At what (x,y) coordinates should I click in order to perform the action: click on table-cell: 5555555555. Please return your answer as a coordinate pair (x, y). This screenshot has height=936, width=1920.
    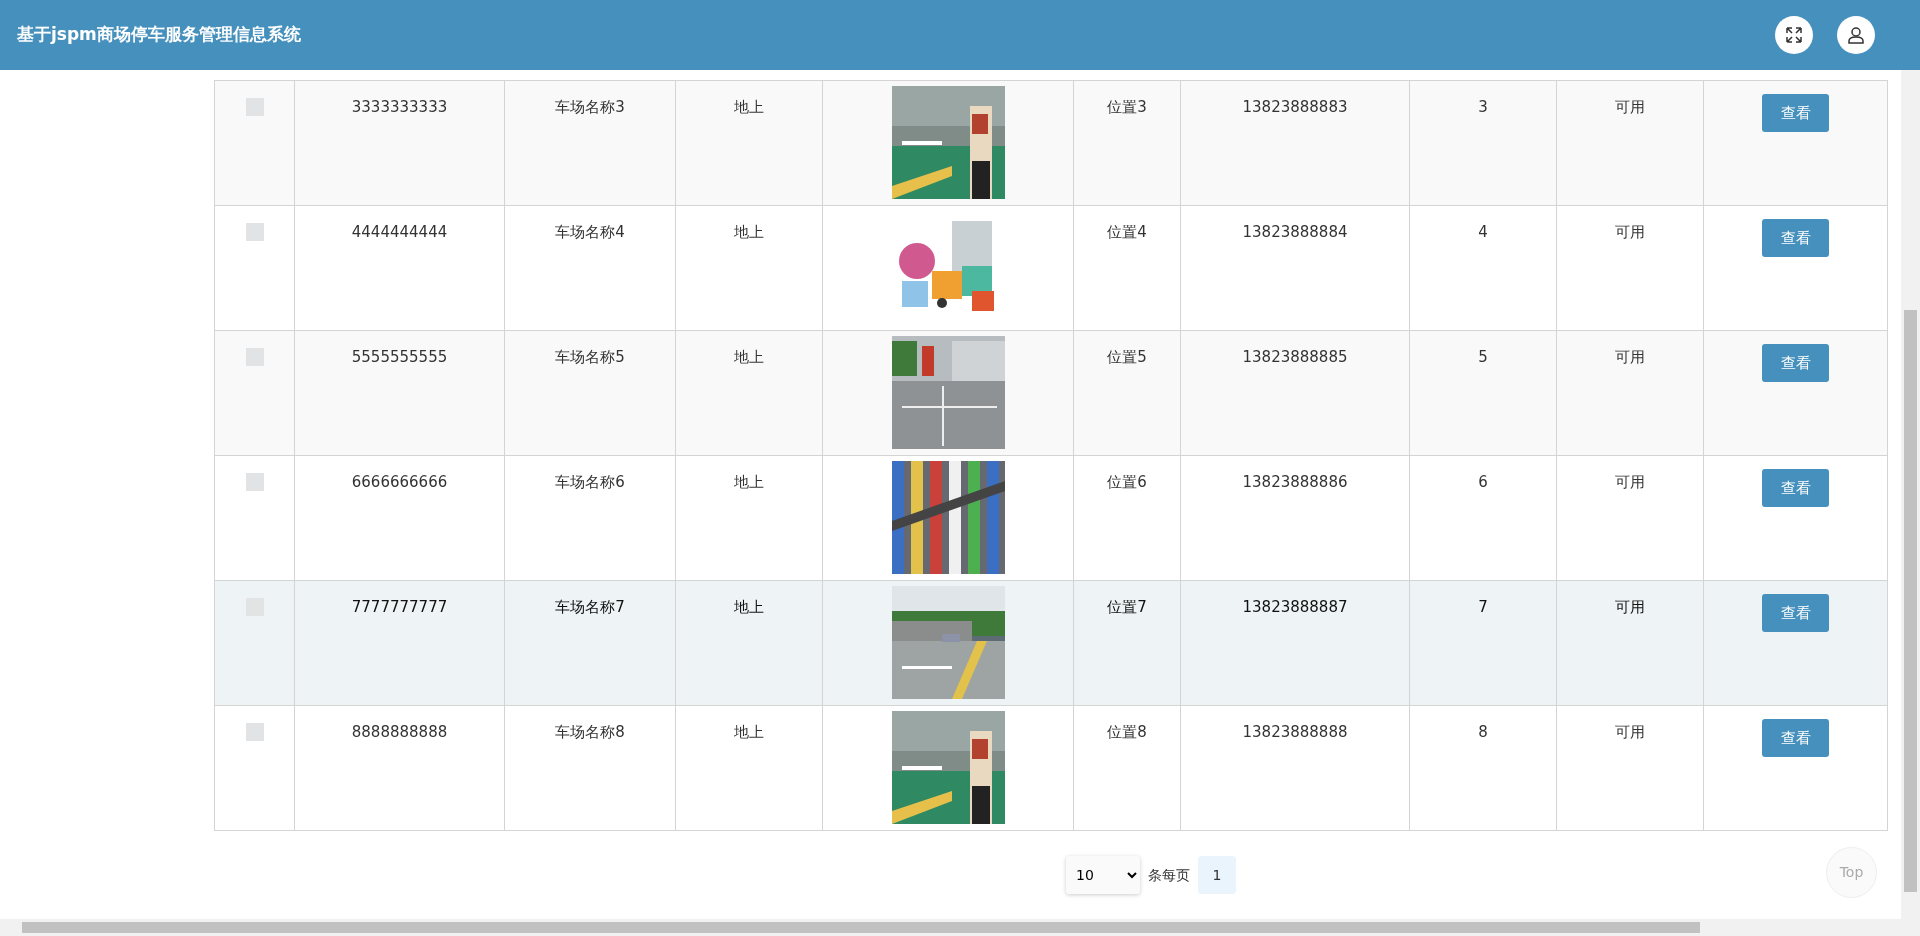
    Looking at the image, I should click on (399, 357).